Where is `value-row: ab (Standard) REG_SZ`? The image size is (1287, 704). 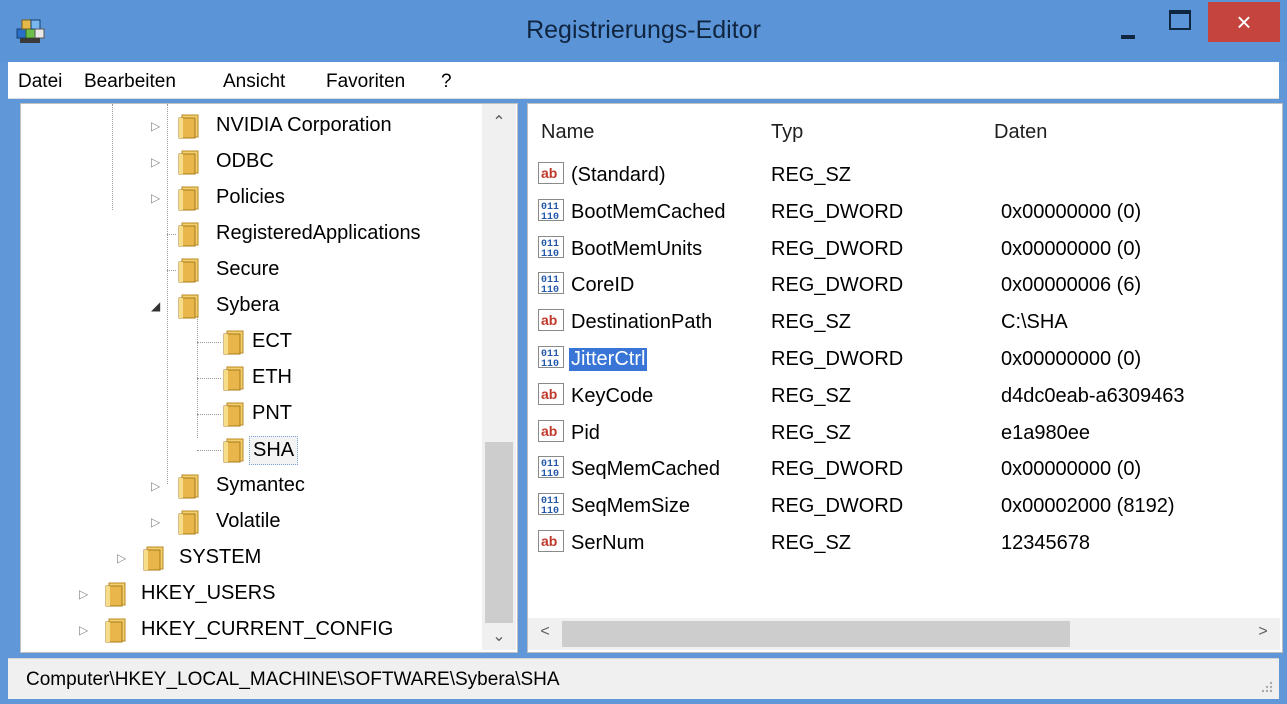 value-row: ab (Standard) REG_SZ is located at coordinates (904, 174).